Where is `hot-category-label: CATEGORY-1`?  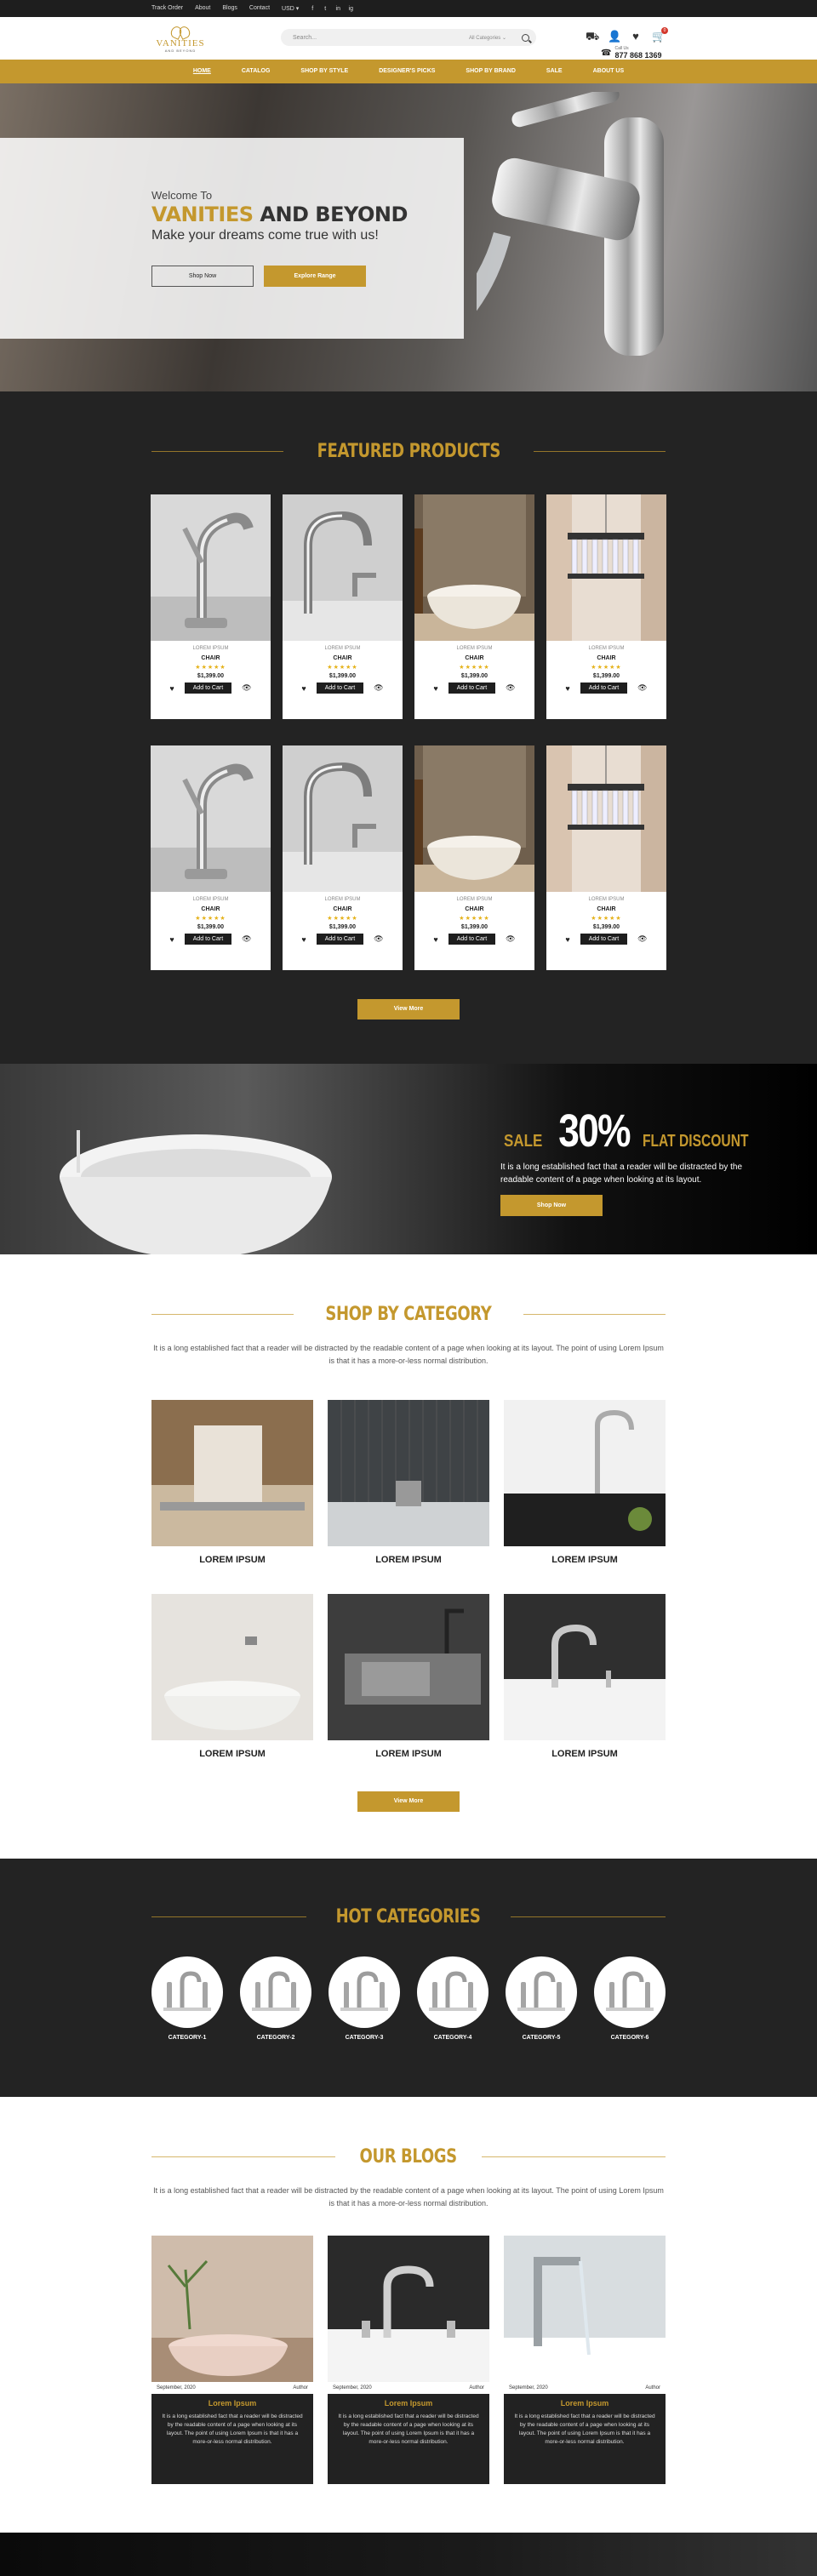
hot-category-label: CATEGORY-1 is located at coordinates (187, 2038).